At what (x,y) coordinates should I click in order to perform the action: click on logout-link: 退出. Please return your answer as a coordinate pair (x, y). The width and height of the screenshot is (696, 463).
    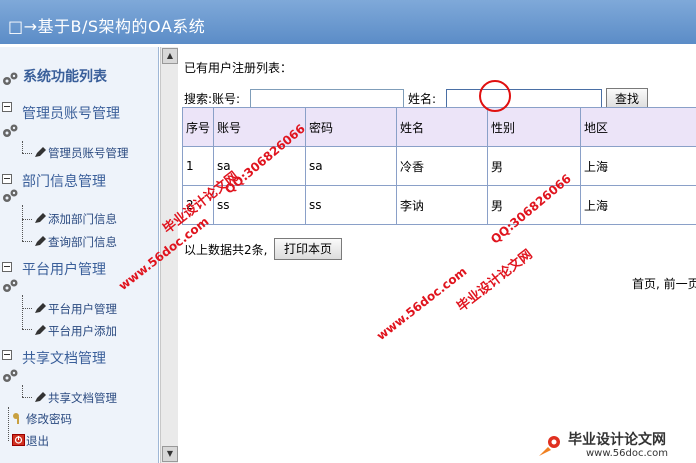
    Looking at the image, I should click on (30, 441).